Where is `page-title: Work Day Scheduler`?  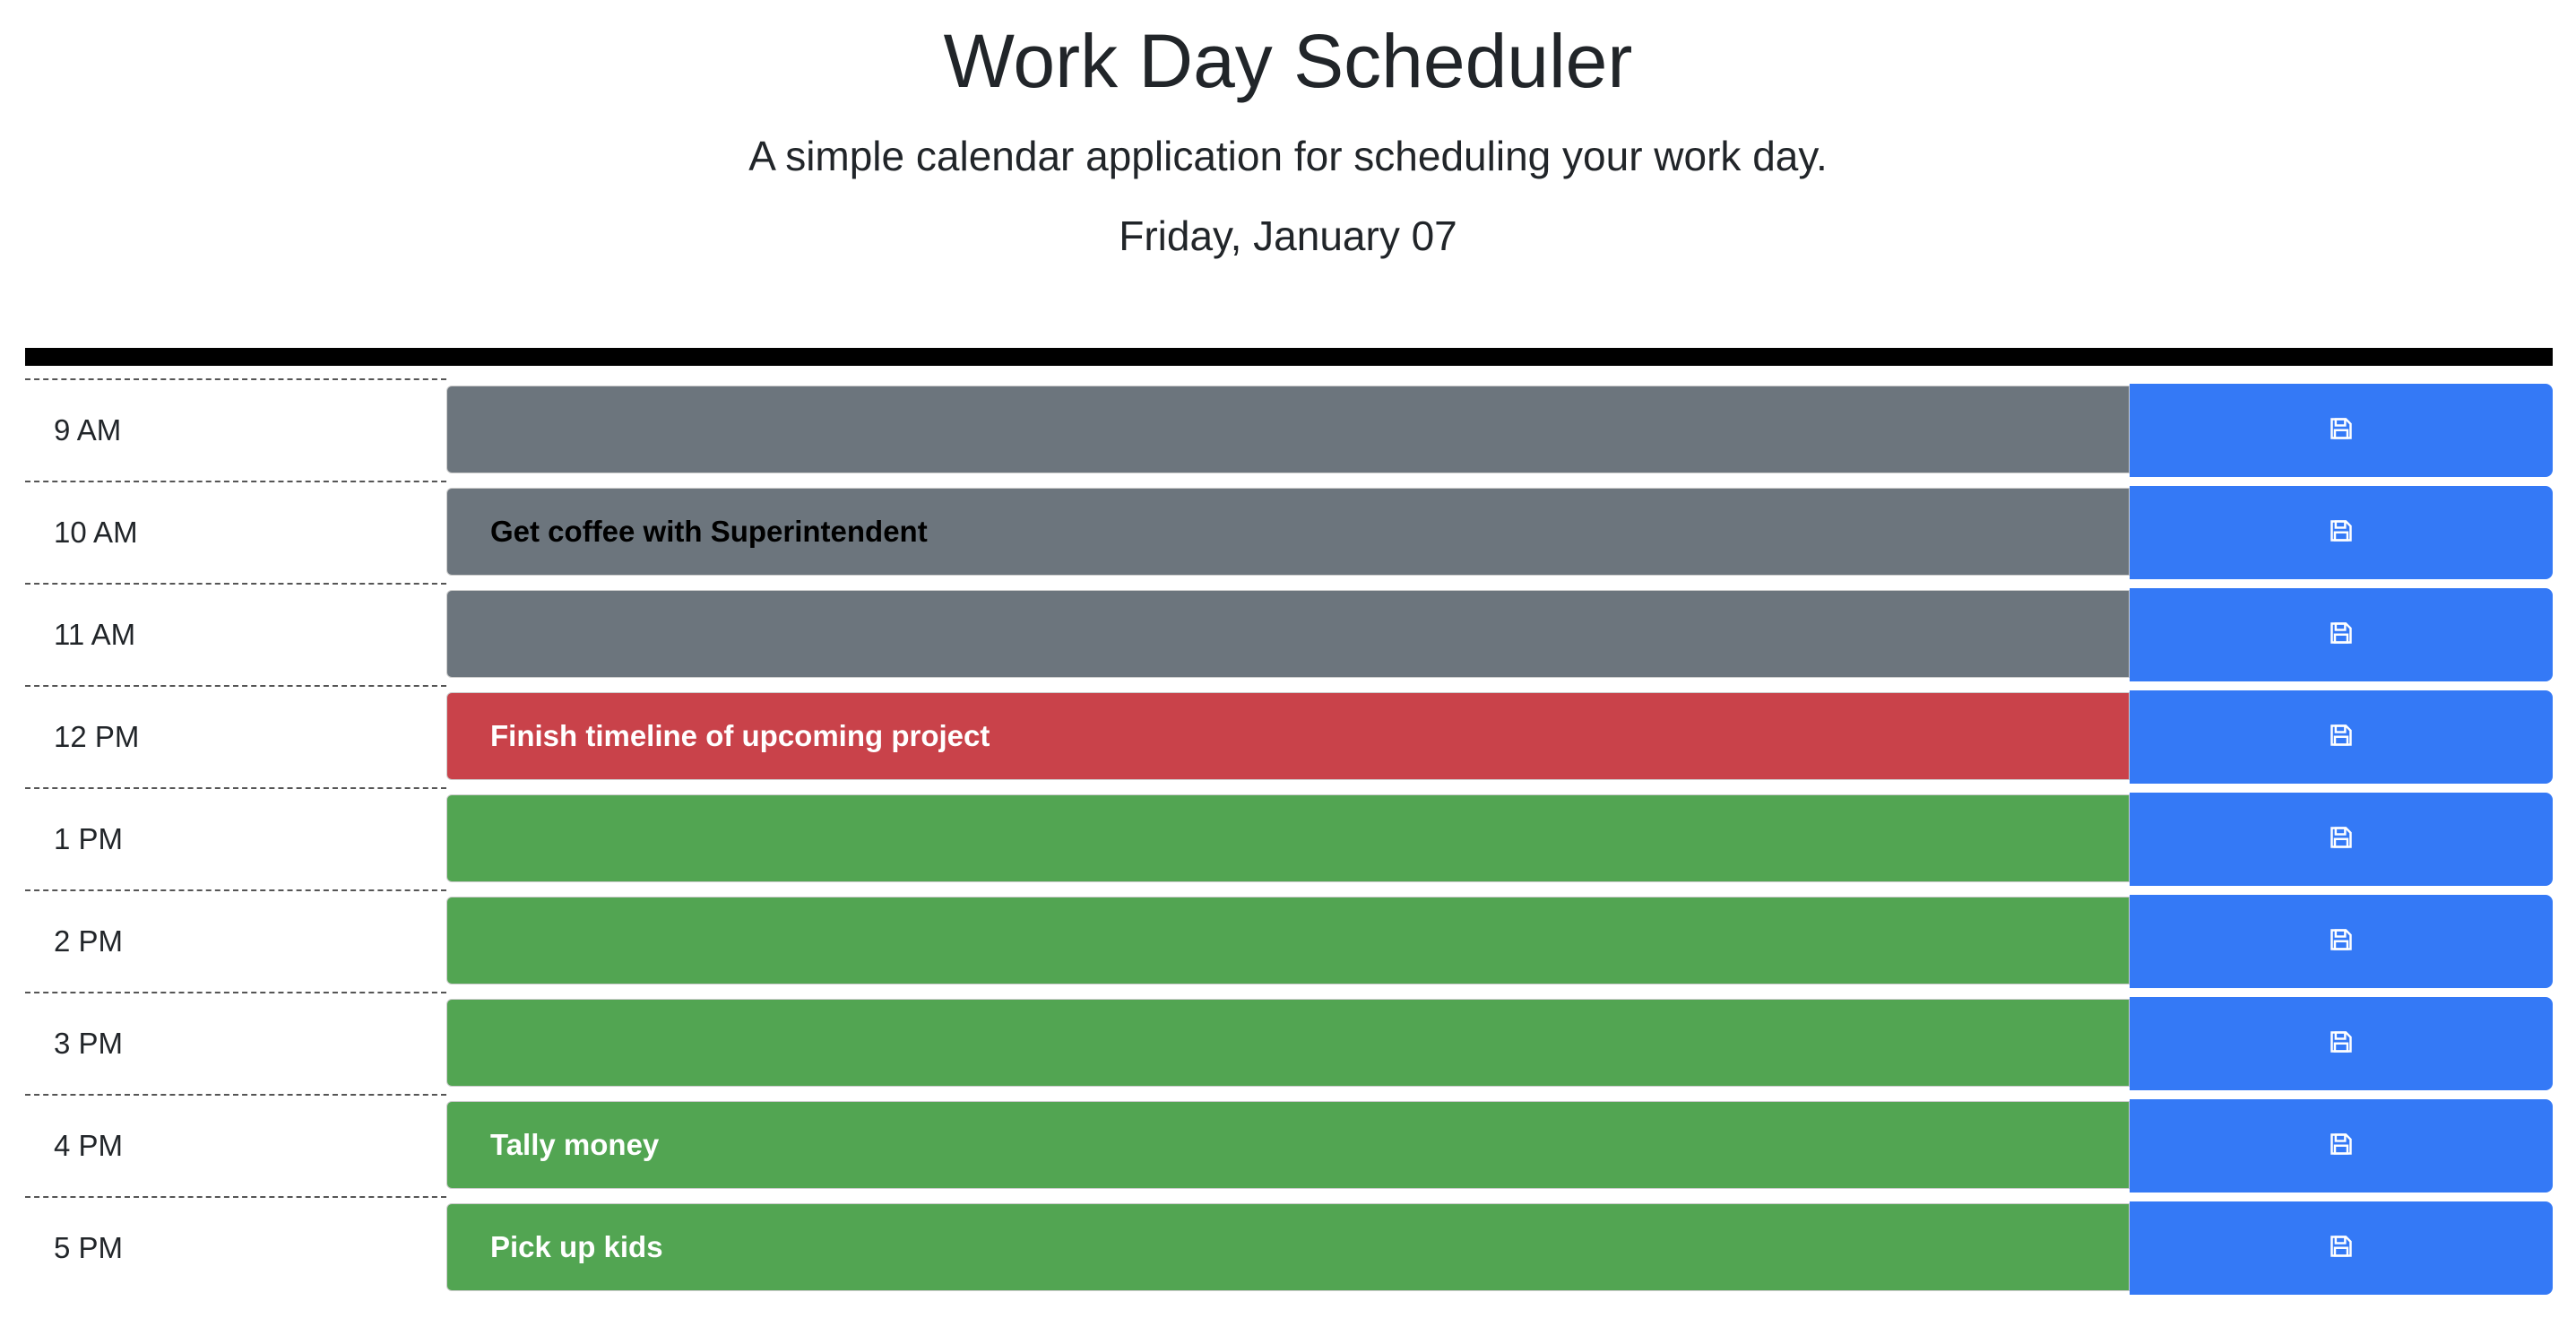 page-title: Work Day Scheduler is located at coordinates (1288, 61).